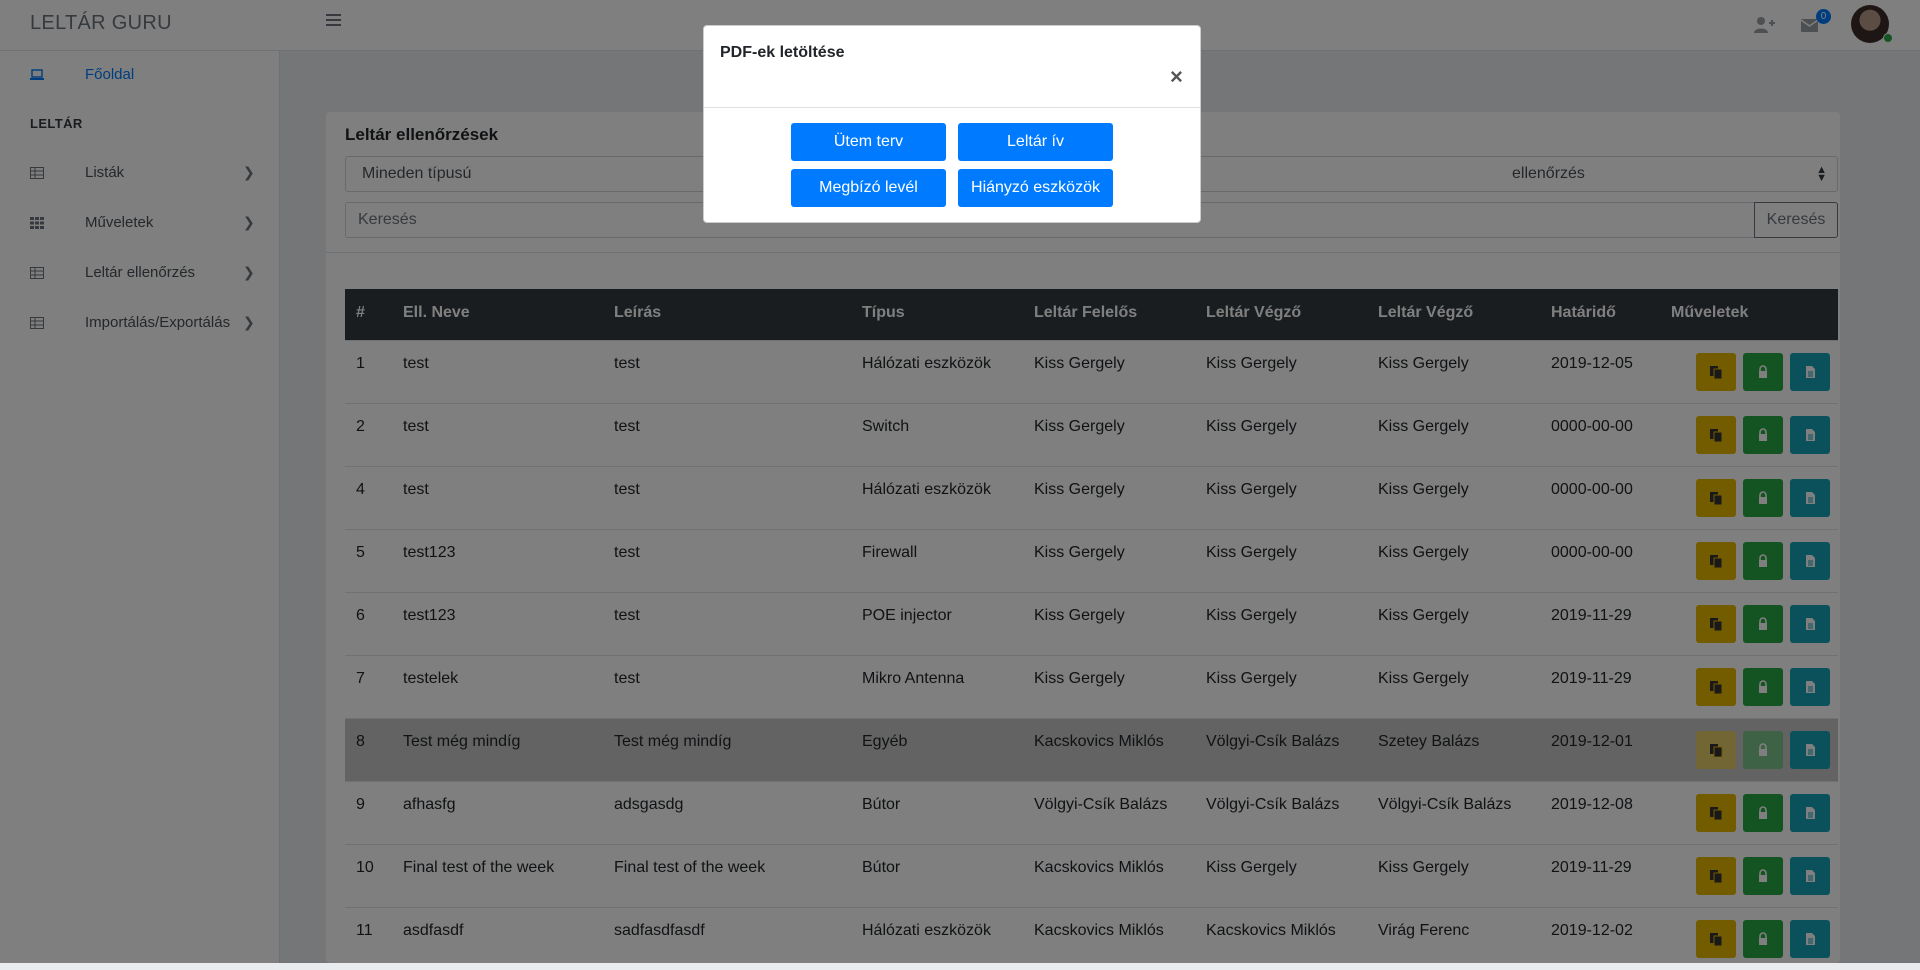 The image size is (1920, 970). What do you see at coordinates (1035, 188) in the screenshot?
I see `missing-assets-pdf-button: Hiányzó eszközök` at bounding box center [1035, 188].